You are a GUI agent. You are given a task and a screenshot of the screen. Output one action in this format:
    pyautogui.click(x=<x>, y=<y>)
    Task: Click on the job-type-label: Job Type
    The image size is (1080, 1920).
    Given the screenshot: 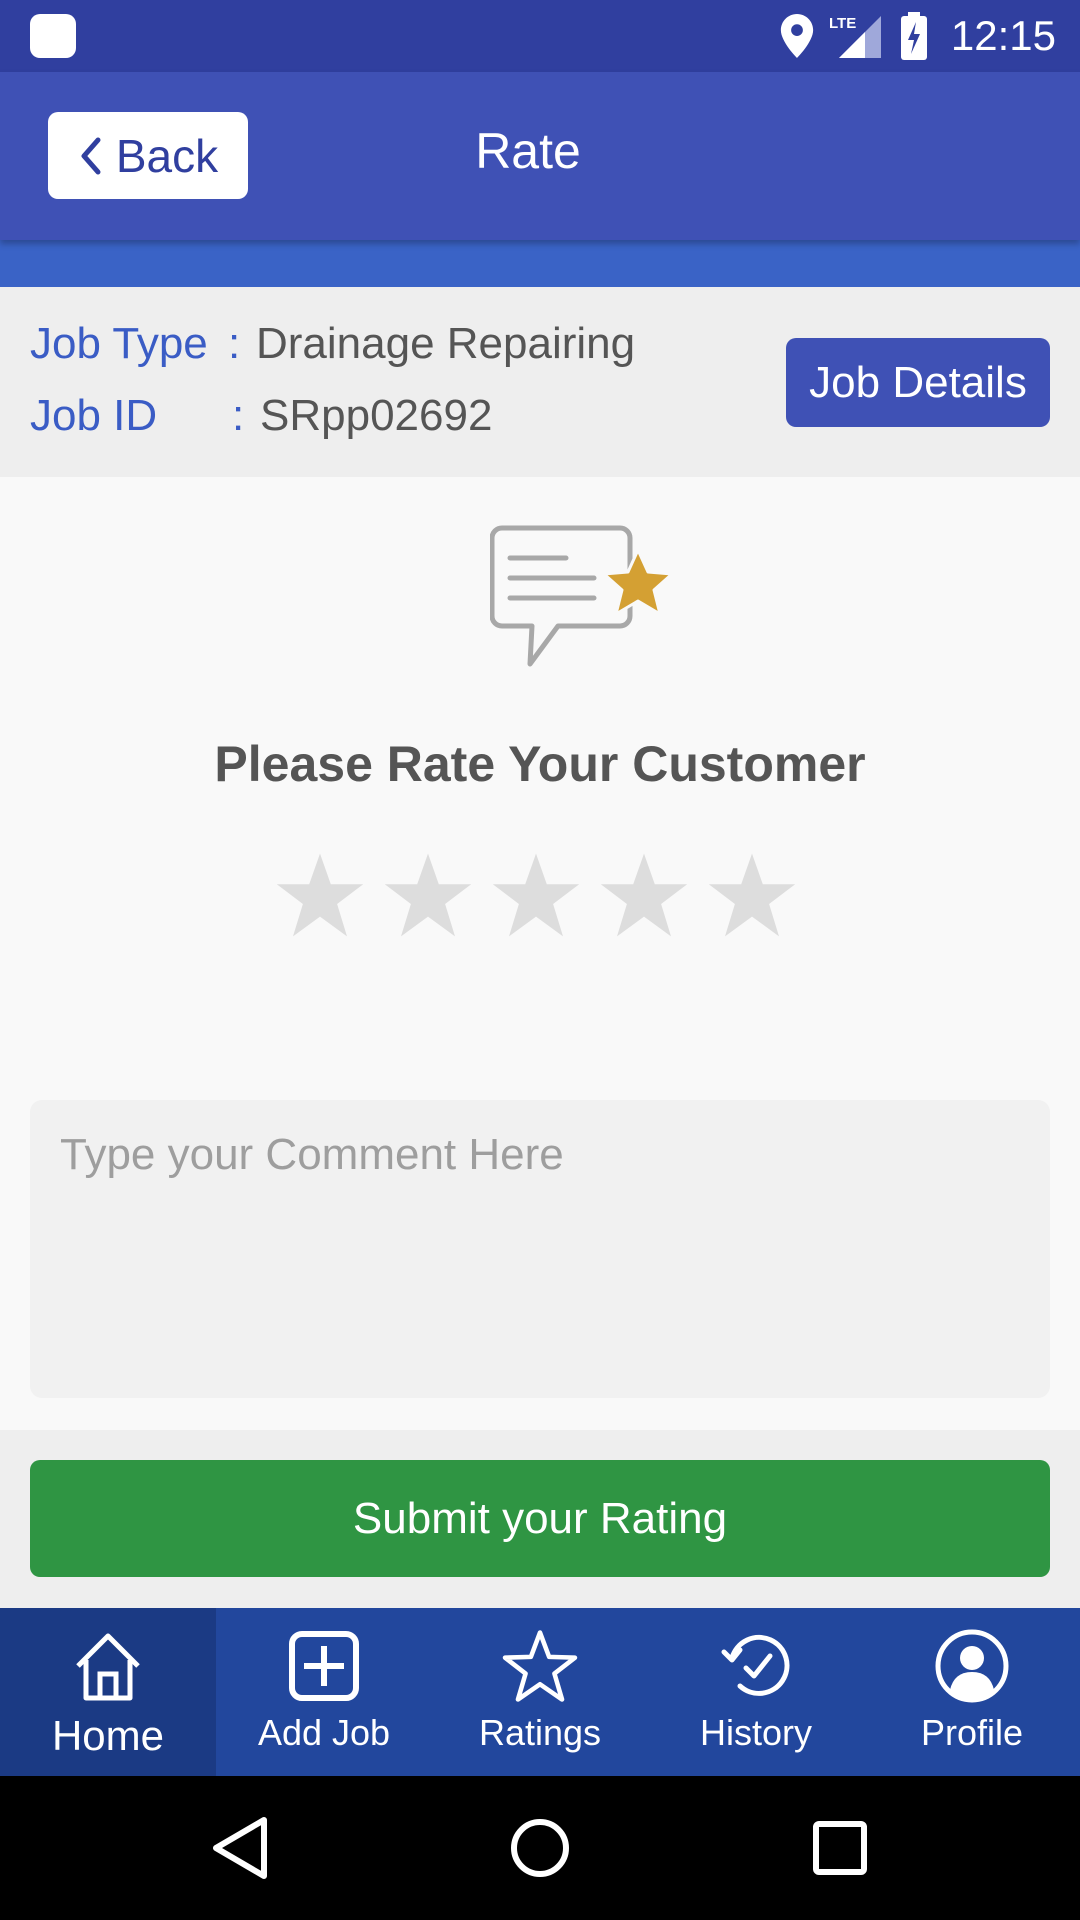 What is the action you would take?
    pyautogui.click(x=119, y=343)
    